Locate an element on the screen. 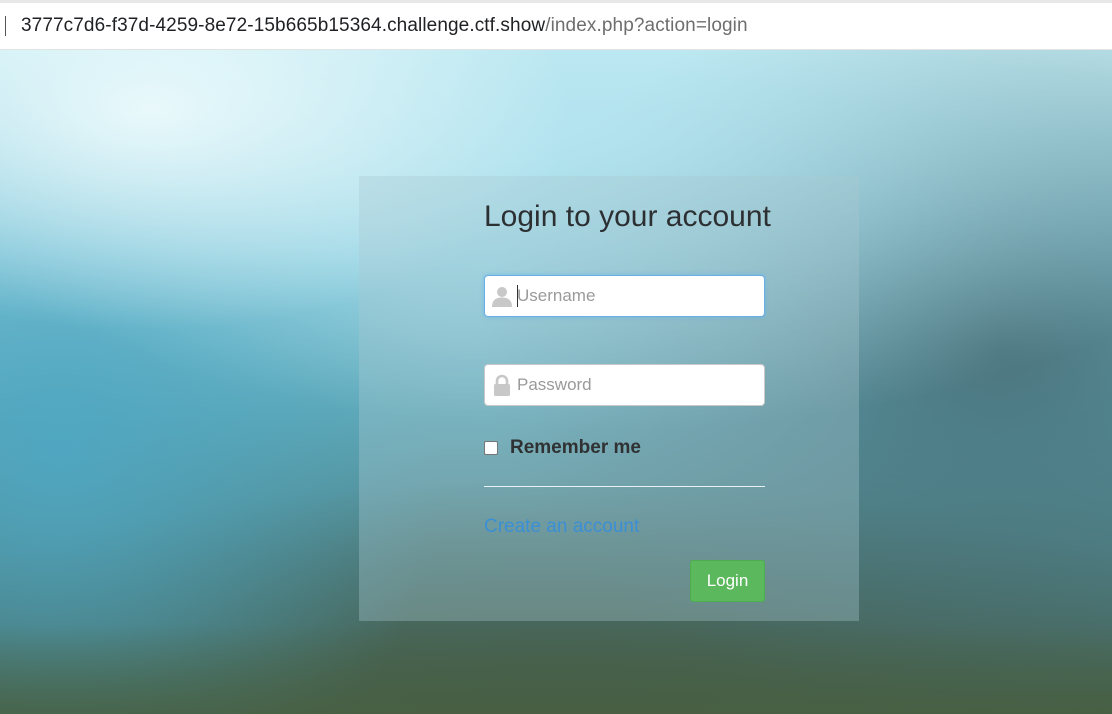  address-bar-caret is located at coordinates (5, 26).